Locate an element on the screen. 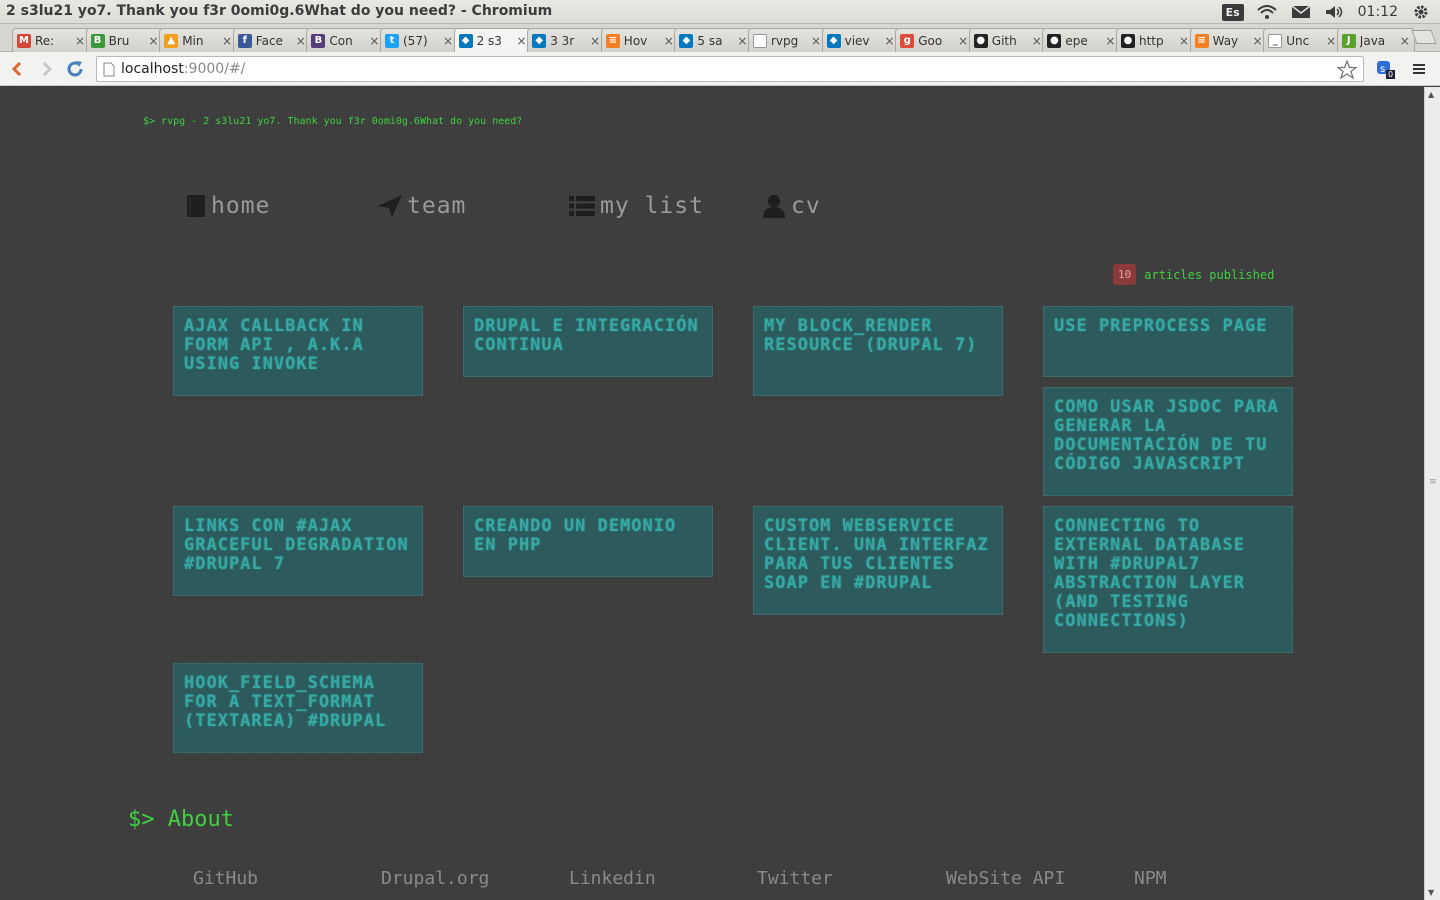 Image resolution: width=1440 pixels, height=900 pixels. browser-tab: M Re: × is located at coordinates (51, 40).